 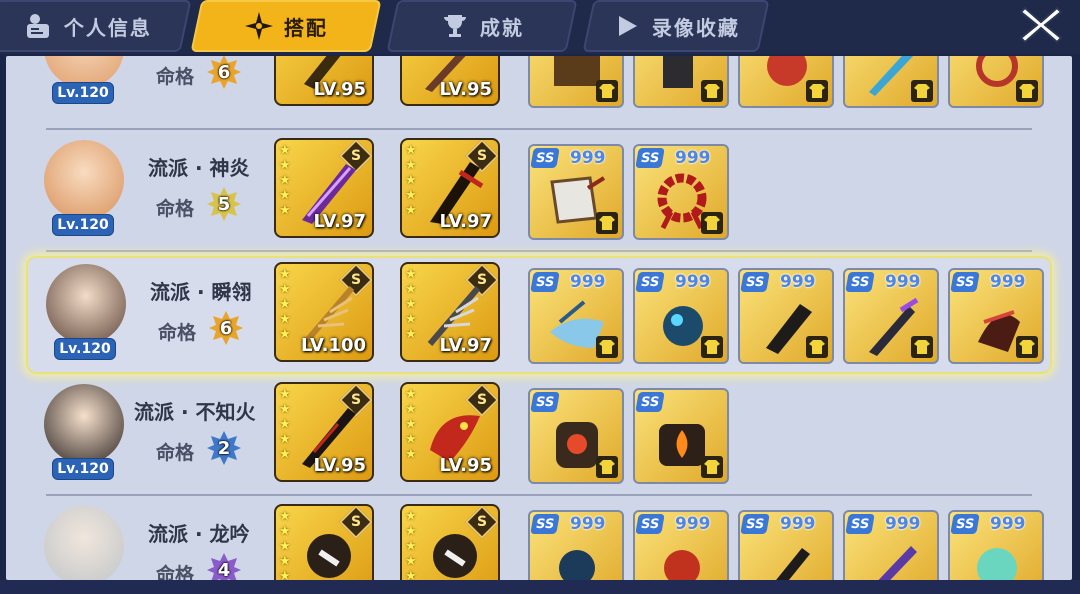 What do you see at coordinates (455, 26) in the screenshot?
I see `trophy-icon` at bounding box center [455, 26].